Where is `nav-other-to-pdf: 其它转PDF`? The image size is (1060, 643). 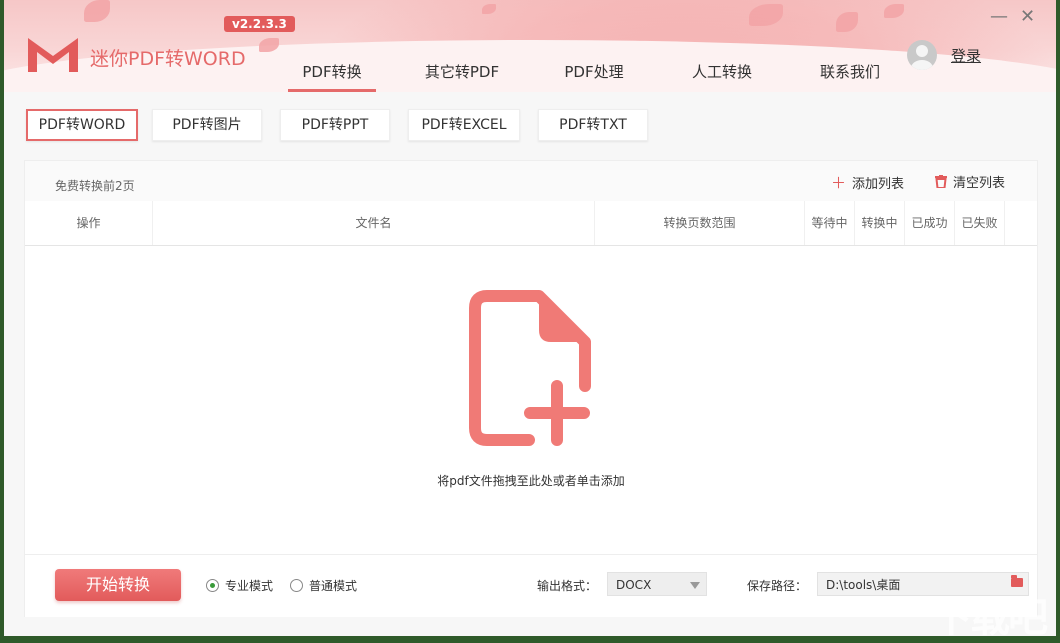
nav-other-to-pdf: 其它转PDF is located at coordinates (462, 75).